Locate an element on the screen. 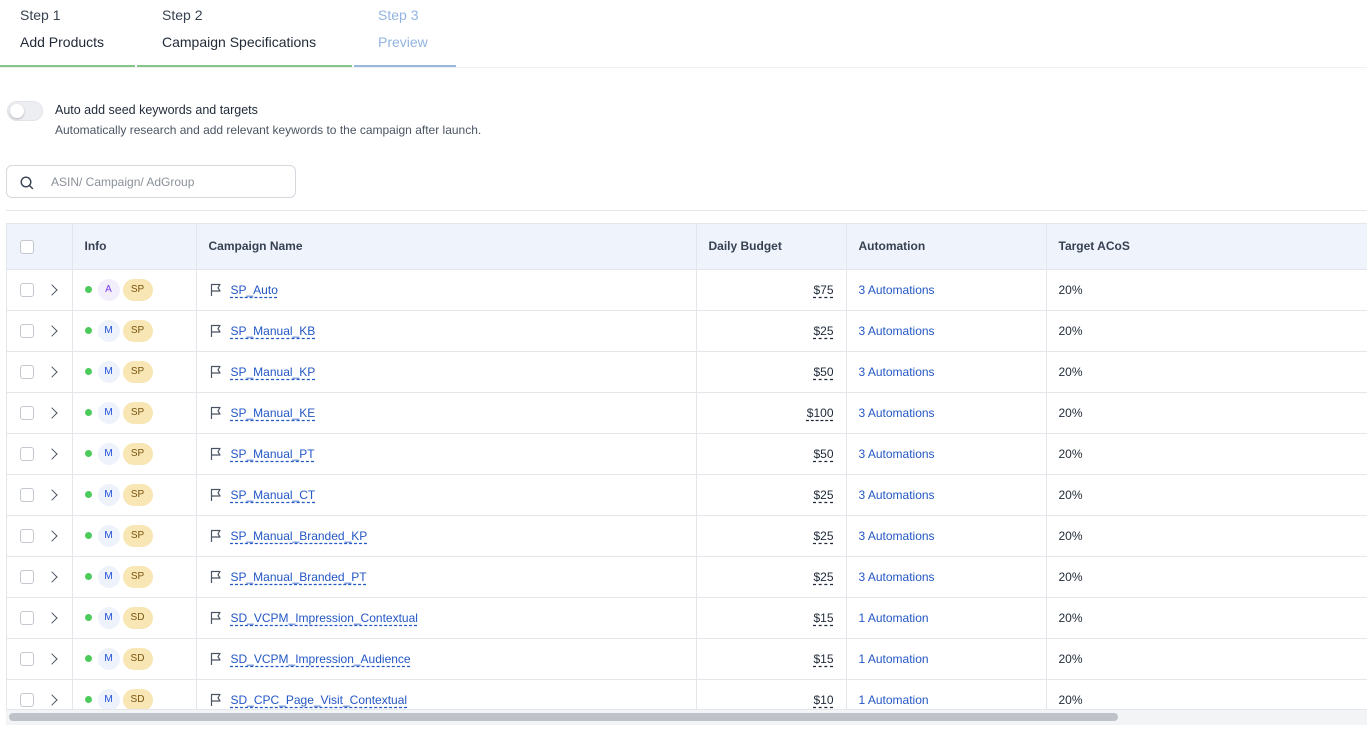  campaign-name-cell: SP_Manual_CT is located at coordinates (446, 495).